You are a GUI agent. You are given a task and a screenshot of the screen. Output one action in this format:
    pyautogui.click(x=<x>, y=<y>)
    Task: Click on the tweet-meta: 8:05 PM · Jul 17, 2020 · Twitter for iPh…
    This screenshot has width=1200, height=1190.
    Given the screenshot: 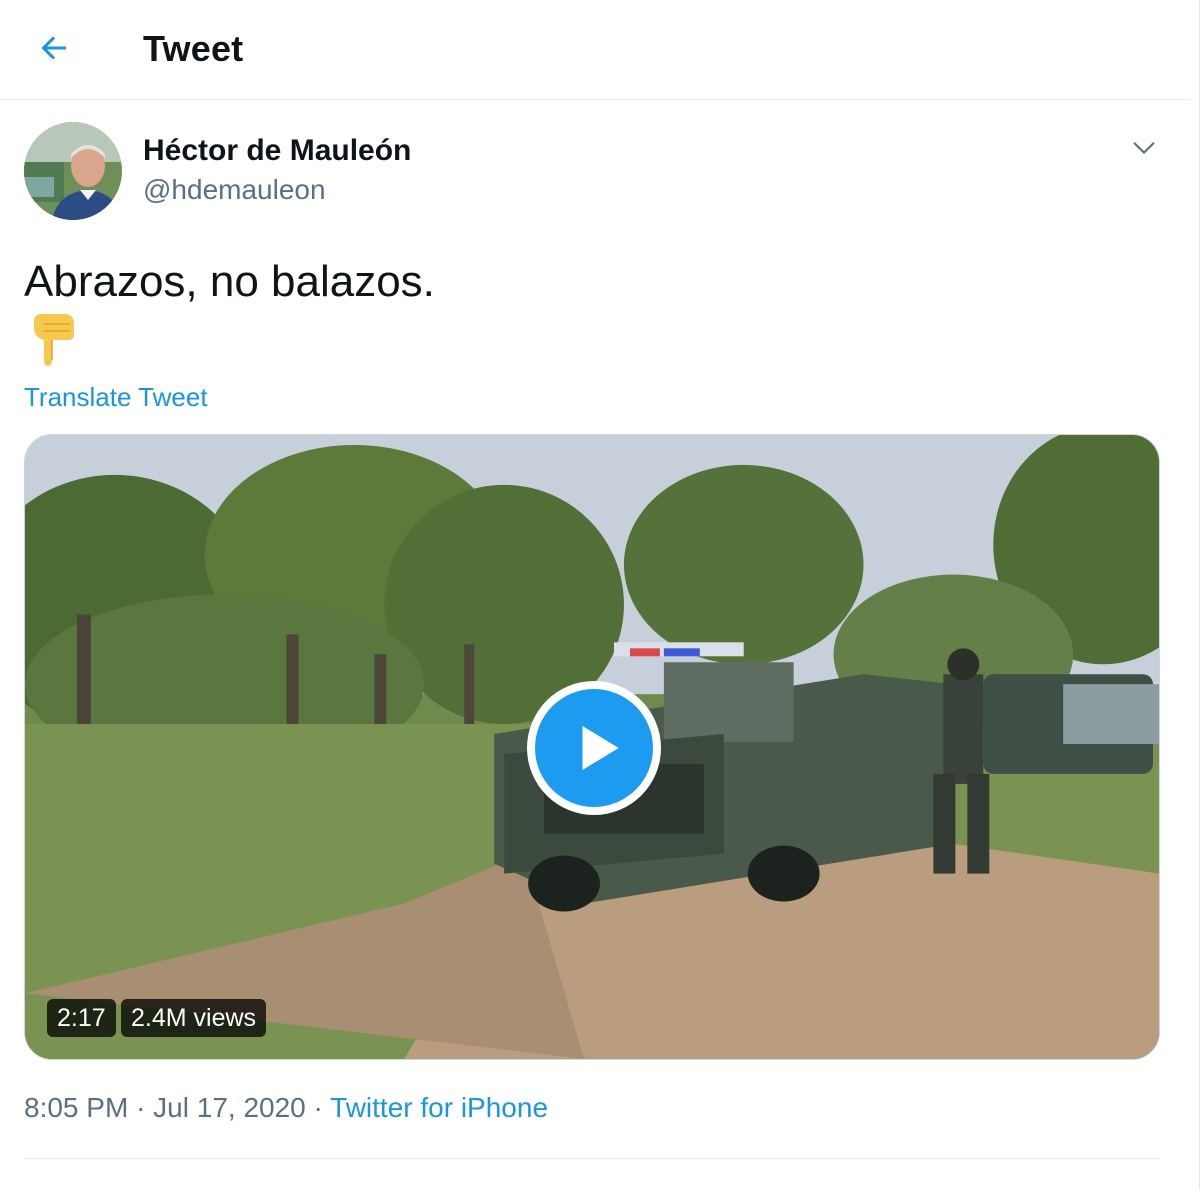 What is the action you would take?
    pyautogui.click(x=286, y=1108)
    